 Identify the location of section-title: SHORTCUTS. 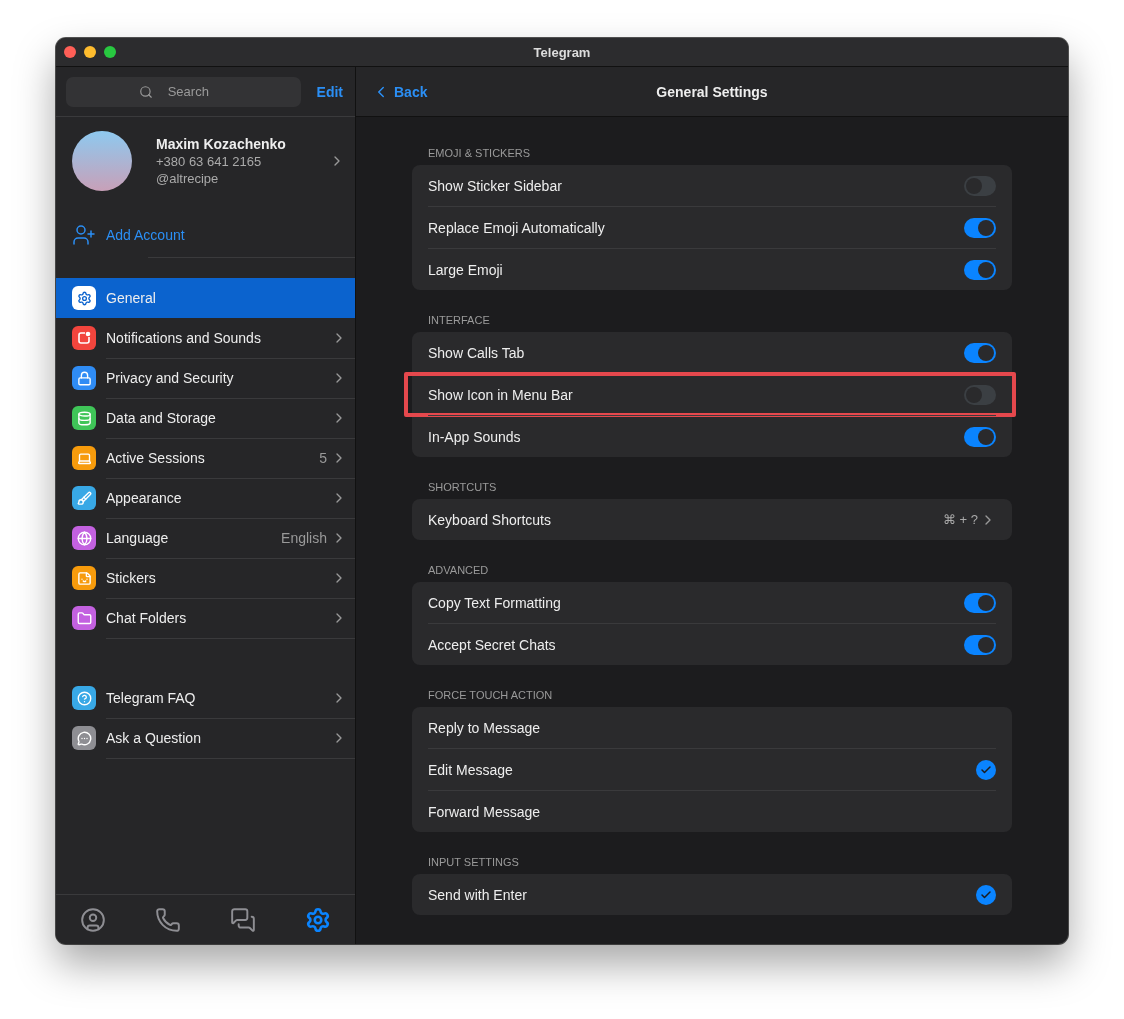
(462, 487).